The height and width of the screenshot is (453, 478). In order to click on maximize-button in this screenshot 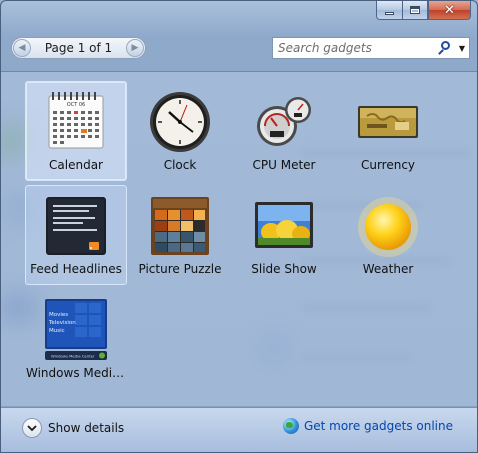, I will do `click(415, 10)`.